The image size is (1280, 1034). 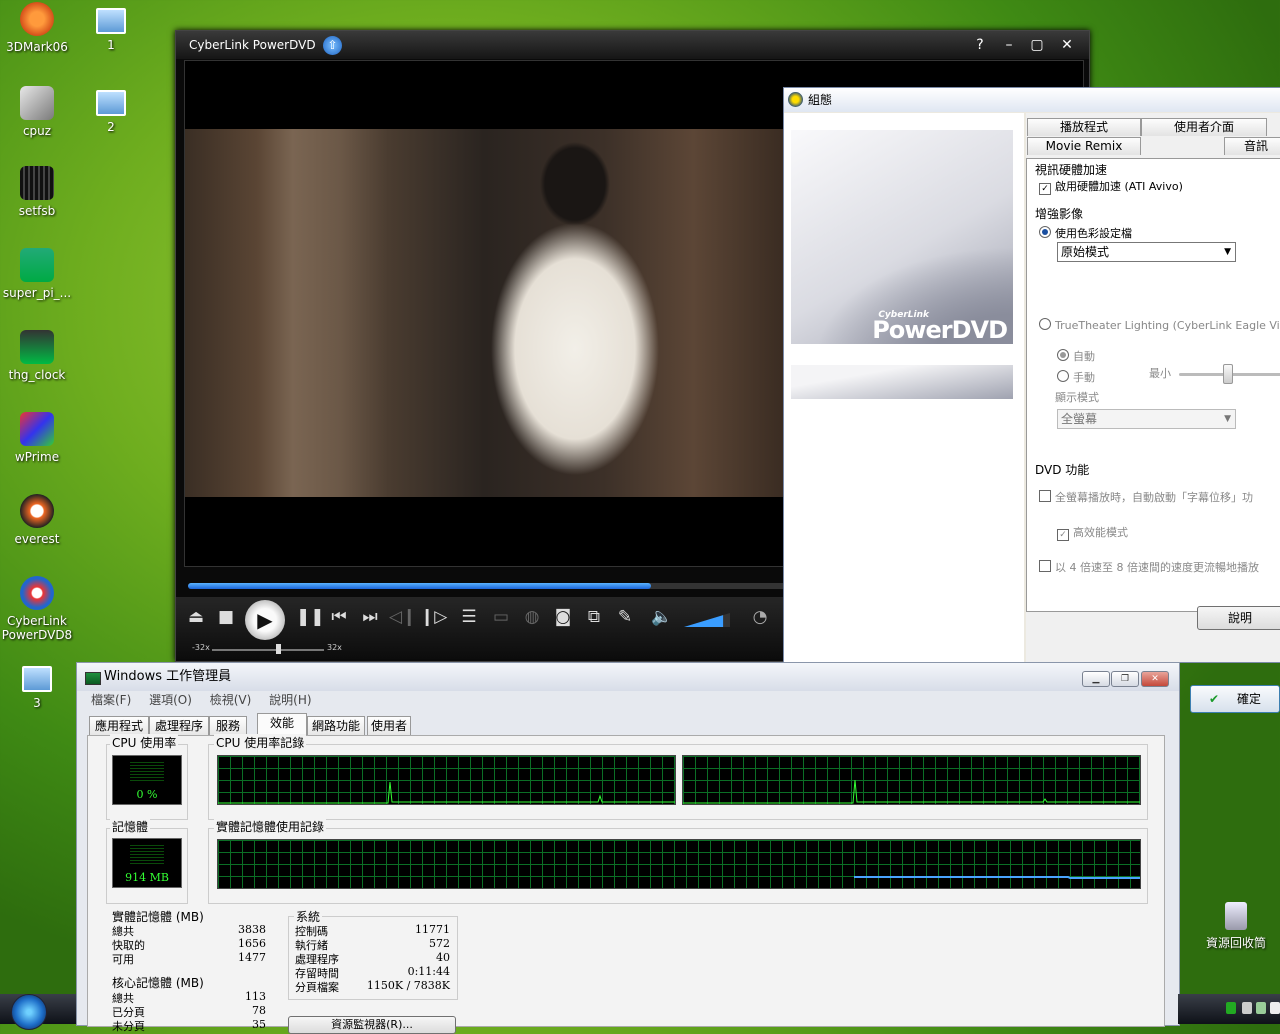 I want to click on snapshot-icon: ◙, so click(x=563, y=617).